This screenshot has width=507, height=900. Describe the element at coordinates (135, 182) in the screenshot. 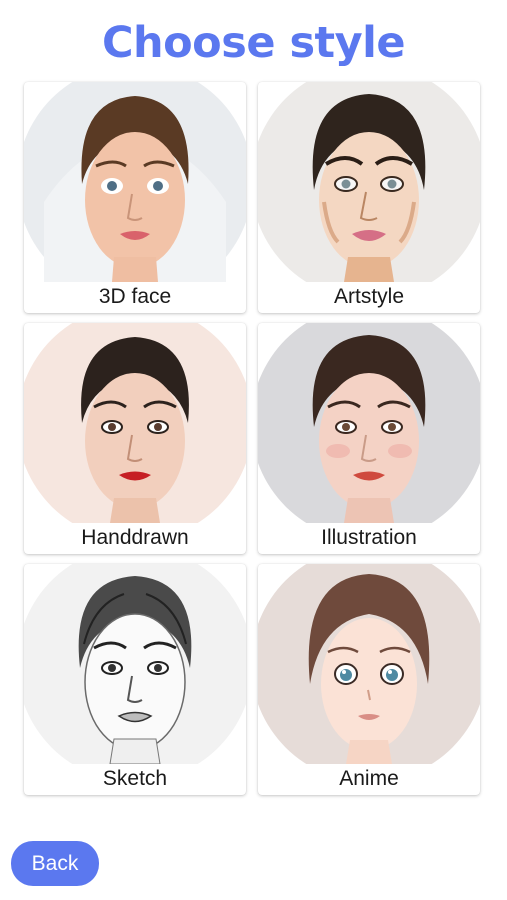

I see `3d-face-portrait-icon` at that location.